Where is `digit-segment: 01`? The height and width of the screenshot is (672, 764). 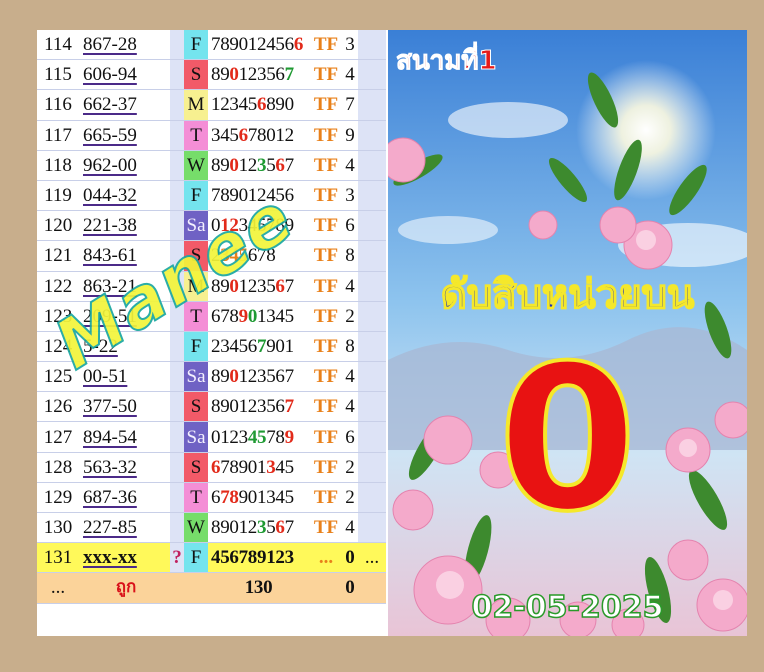
digit-segment: 01 is located at coordinates (284, 346).